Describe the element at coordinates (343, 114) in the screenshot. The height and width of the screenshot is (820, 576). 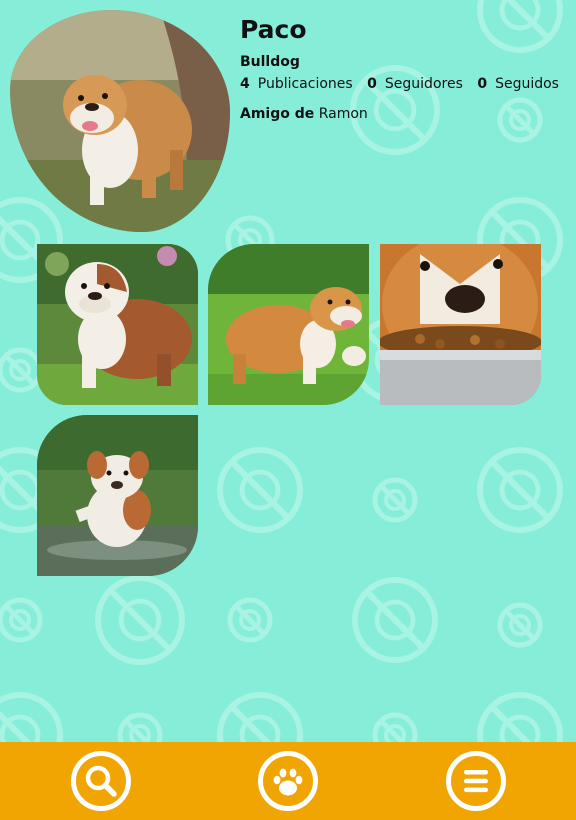
I see `friend-name: Ramon` at that location.